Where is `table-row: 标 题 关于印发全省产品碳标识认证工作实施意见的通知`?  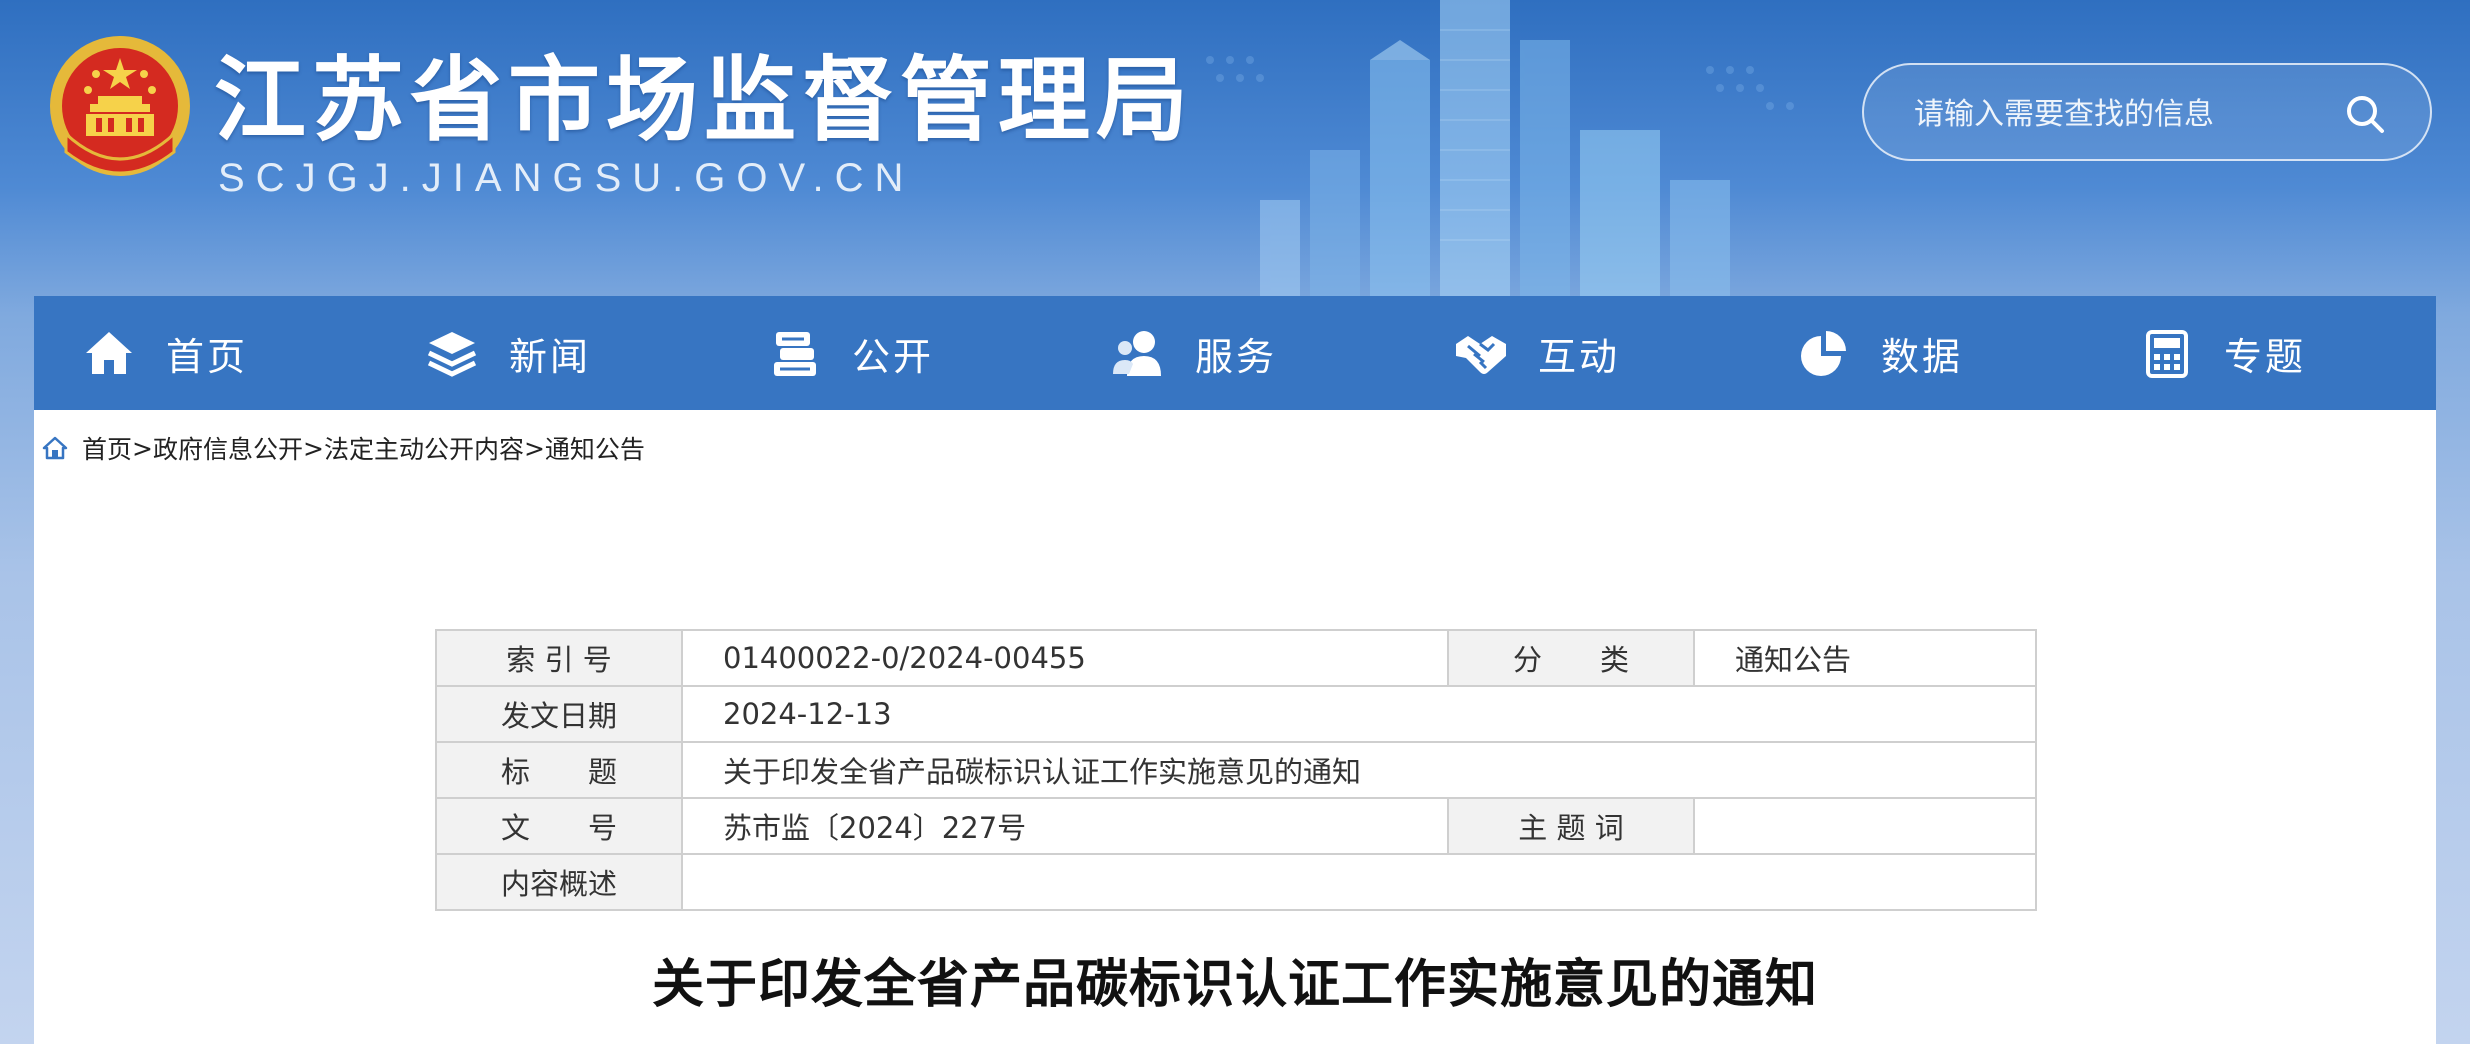
table-row: 标 题 关于印发全省产品碳标识认证工作实施意见的通知 is located at coordinates (1236, 770).